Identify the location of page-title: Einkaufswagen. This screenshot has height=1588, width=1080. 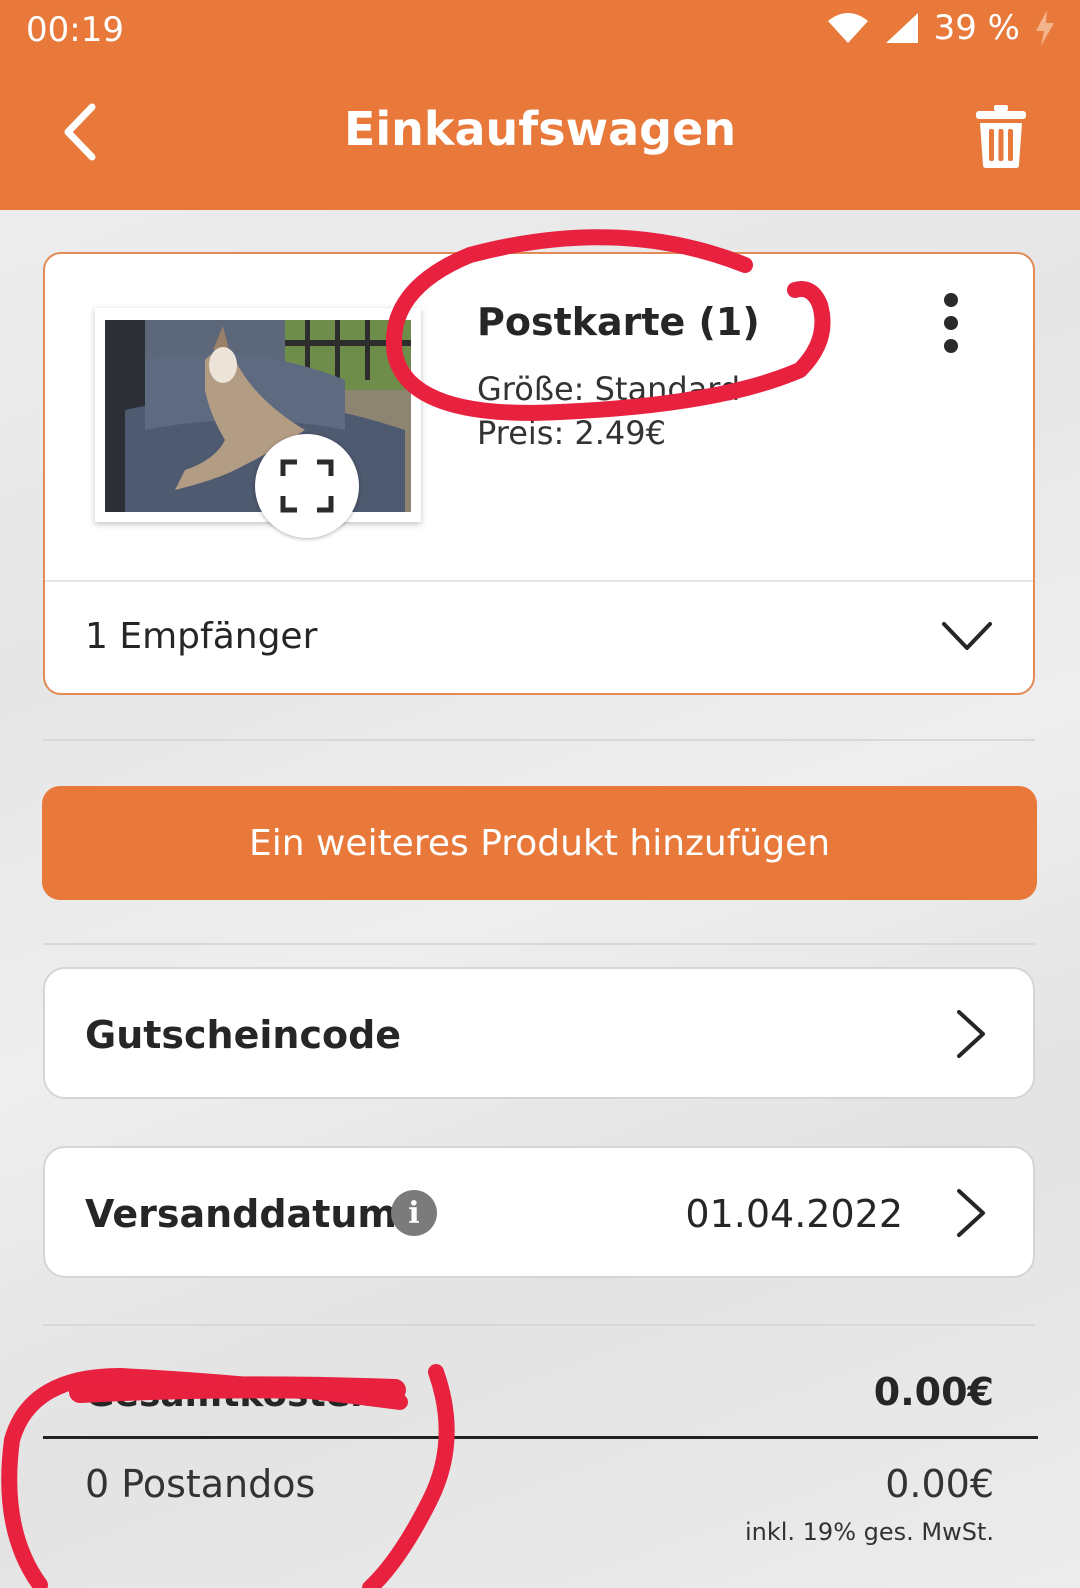
(540, 129).